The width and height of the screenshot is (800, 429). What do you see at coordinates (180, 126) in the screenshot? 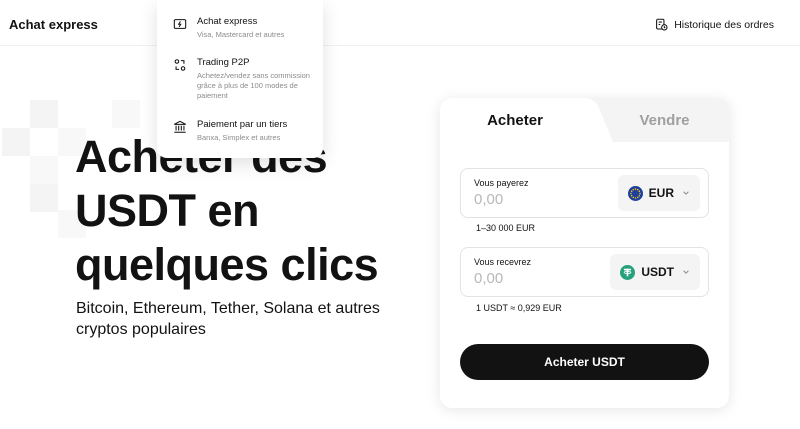
I see `bank-icon` at bounding box center [180, 126].